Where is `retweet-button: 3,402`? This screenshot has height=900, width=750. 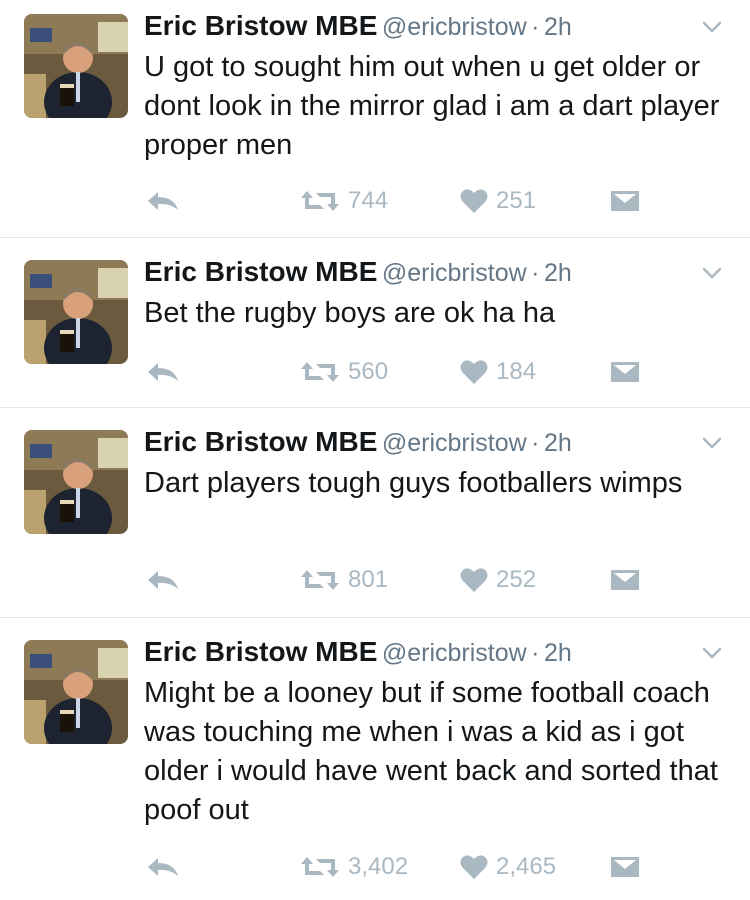
retweet-button: 3,402 is located at coordinates (354, 867).